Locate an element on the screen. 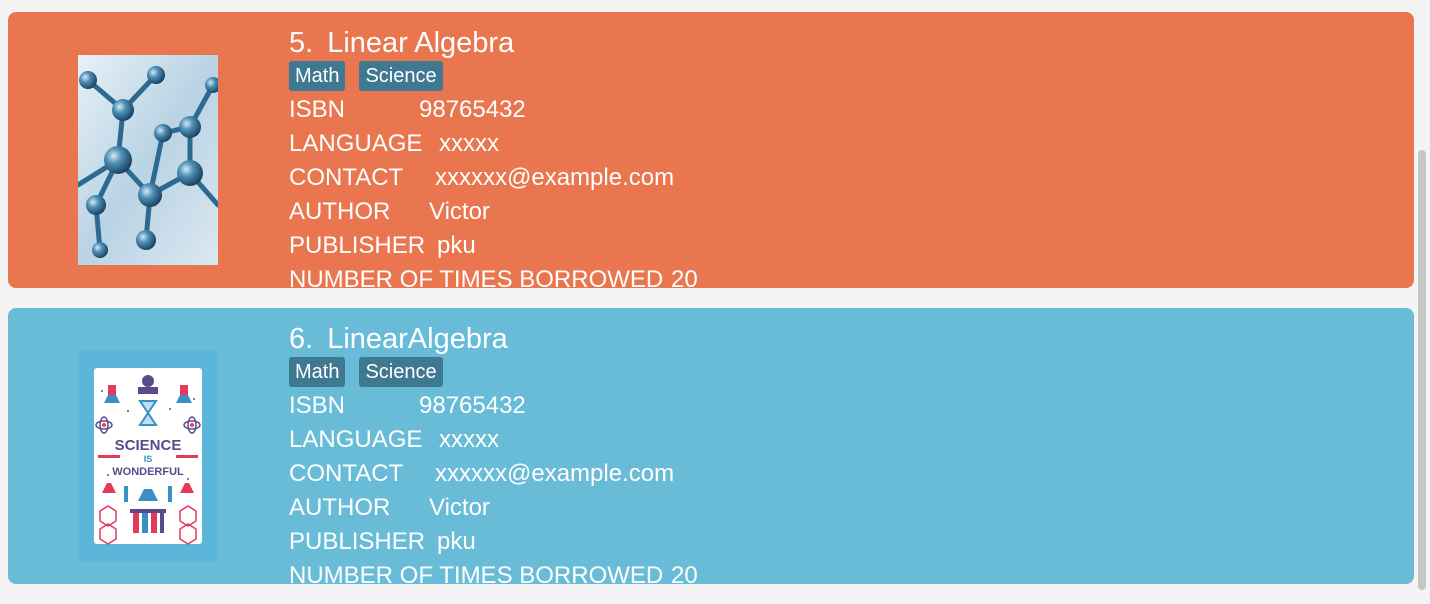 This screenshot has height=604, width=1430. book-title-text: LinearAlgebra is located at coordinates (417, 339).